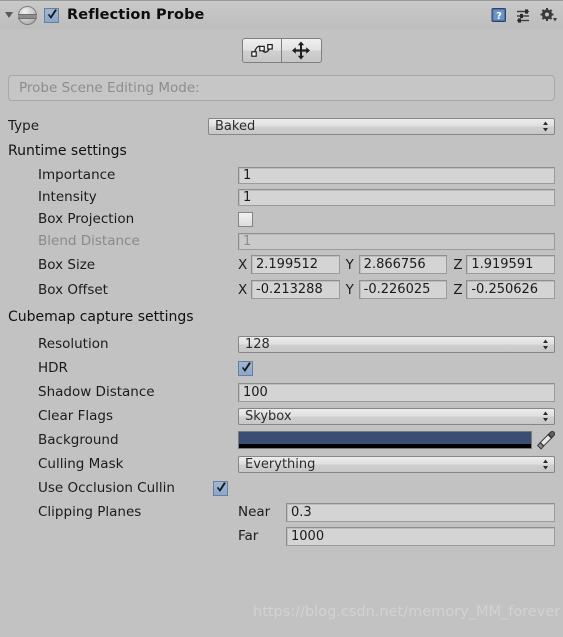  What do you see at coordinates (505, 289) in the screenshot?
I see `box-offset-z-value: -0.250626` at bounding box center [505, 289].